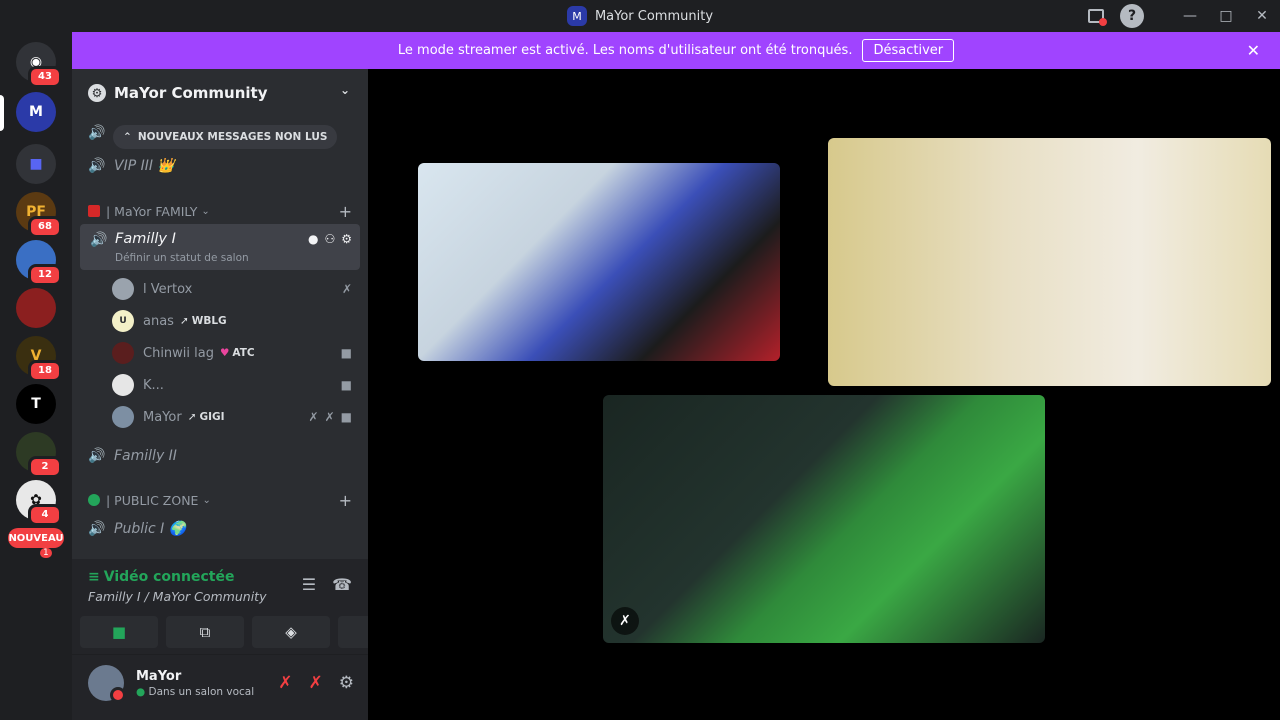 The width and height of the screenshot is (1280, 720). What do you see at coordinates (39, 215) in the screenshot?
I see `server-pf: PF 68` at bounding box center [39, 215].